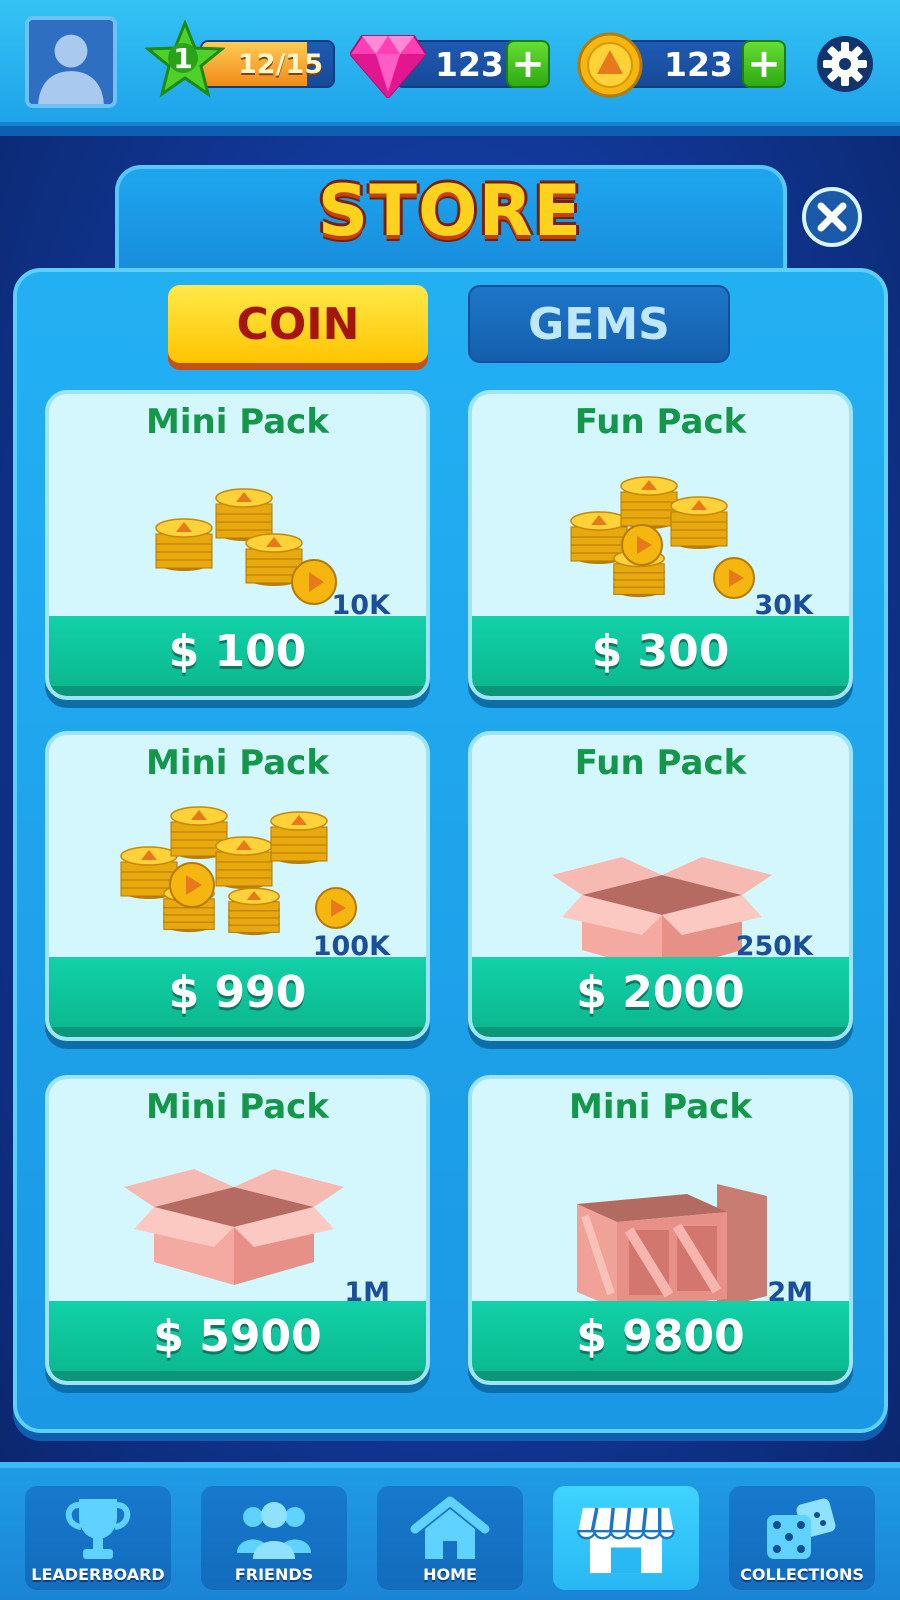  What do you see at coordinates (244, 544) in the screenshot?
I see `coin-stack-small-icon` at bounding box center [244, 544].